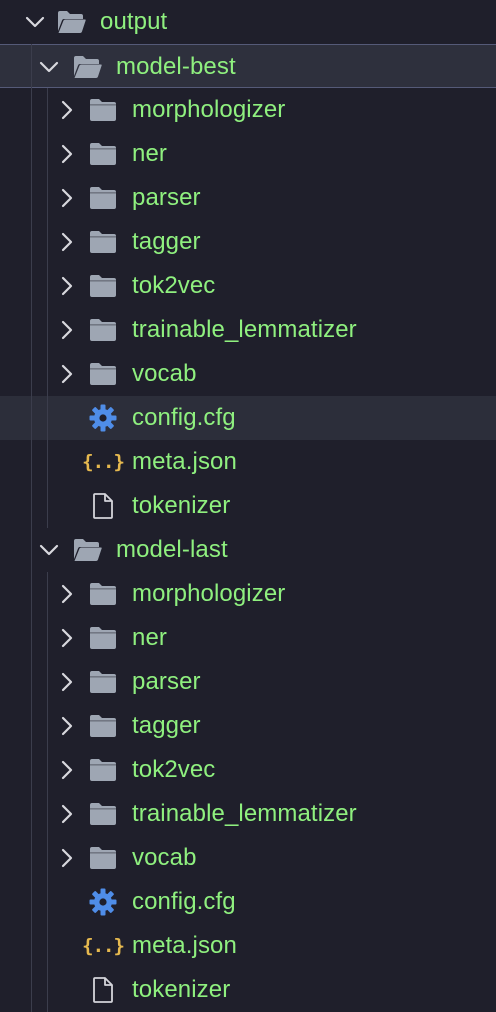 The image size is (496, 1012). I want to click on tree-item-output: output, so click(248, 22).